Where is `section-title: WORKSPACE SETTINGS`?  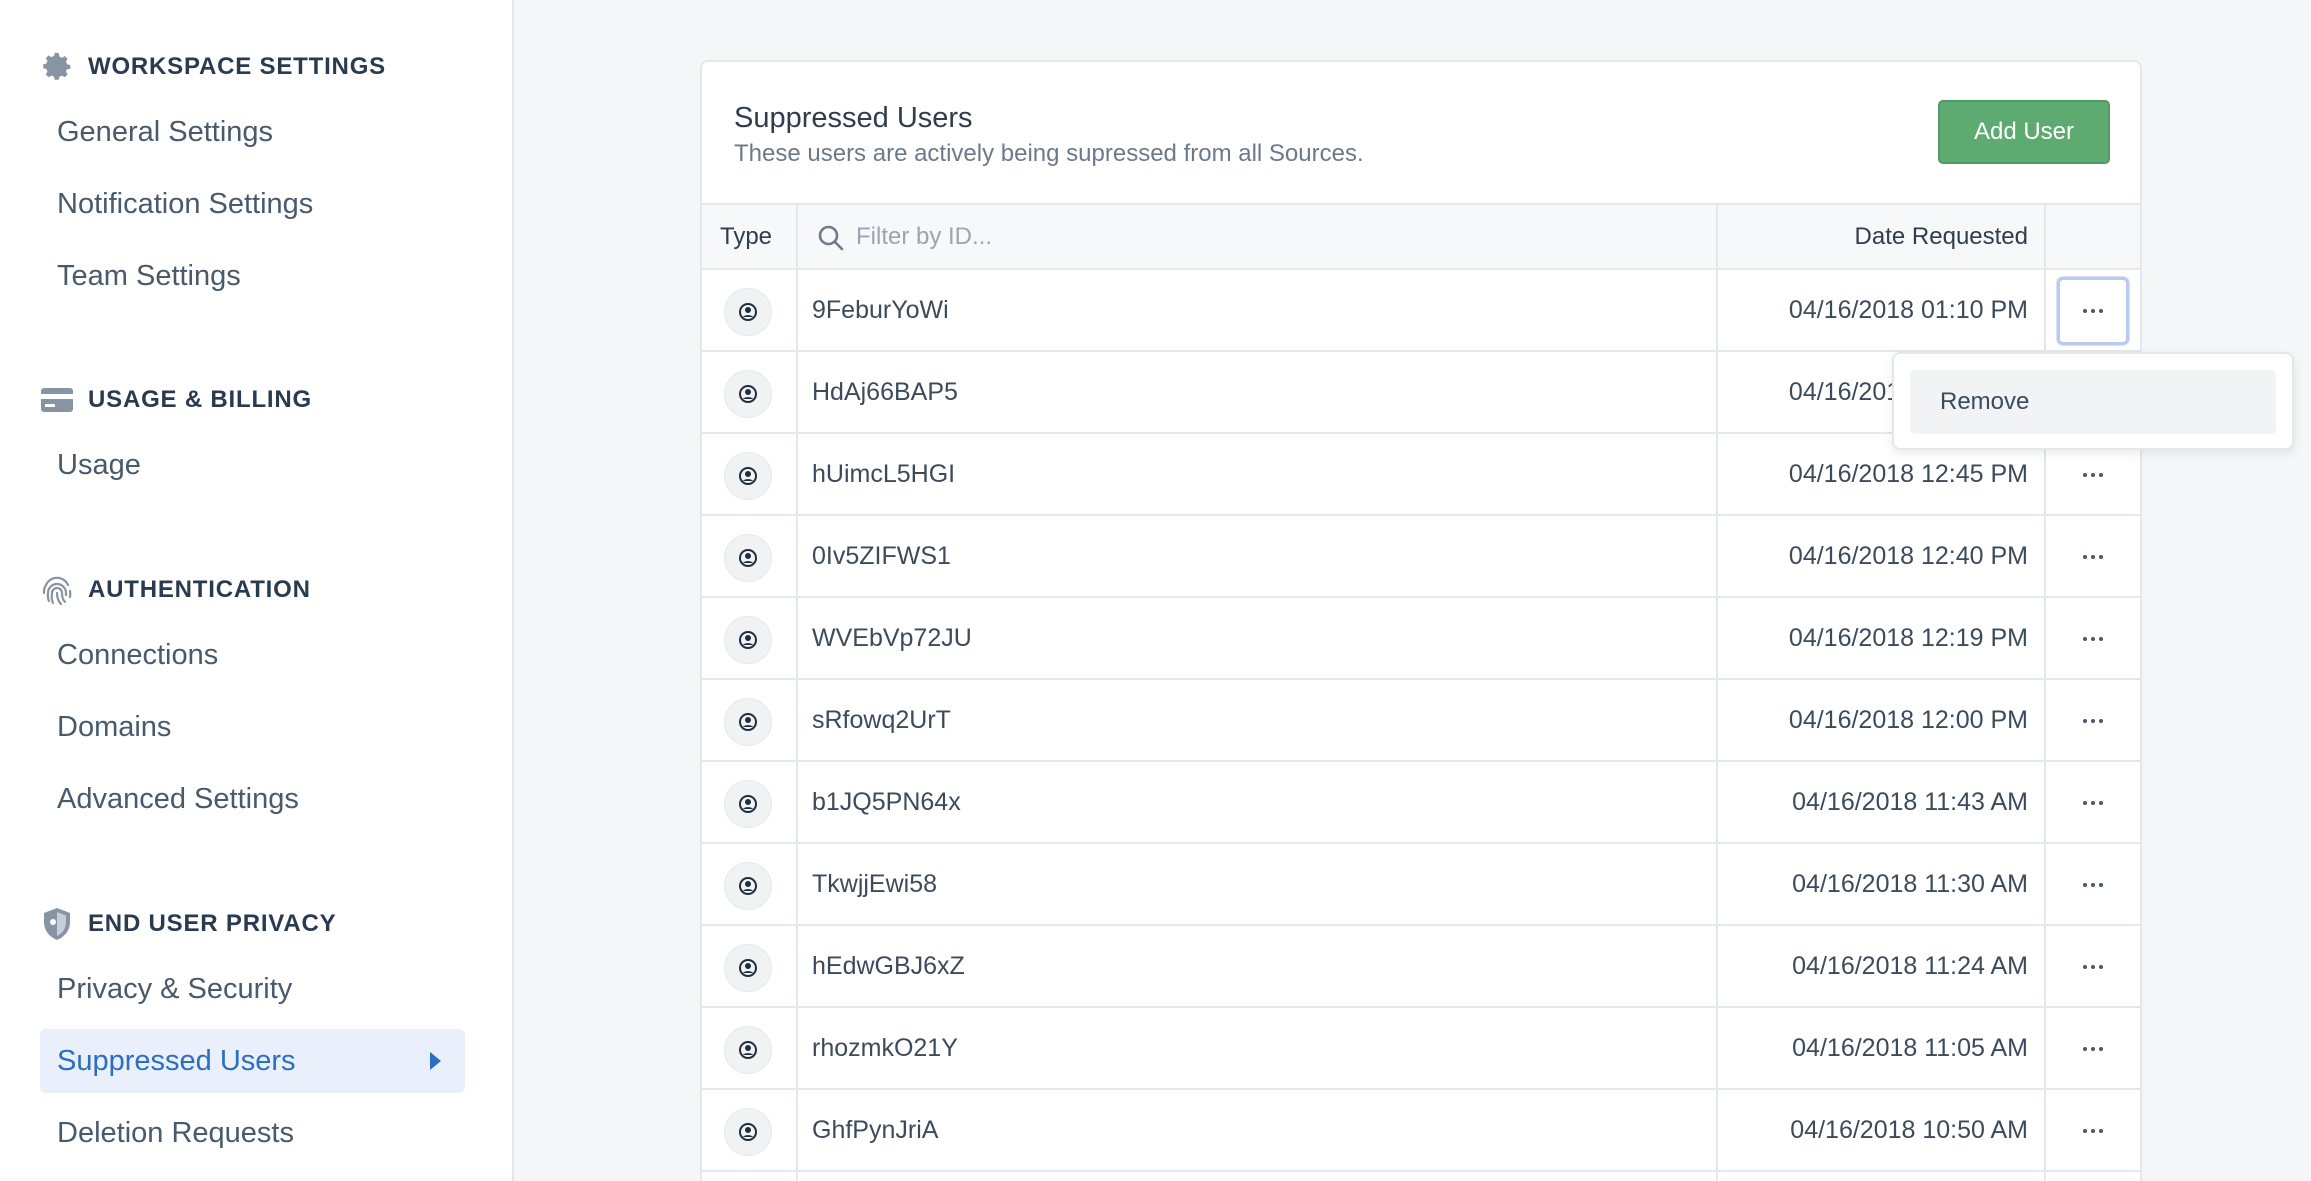
section-title: WORKSPACE SETTINGS is located at coordinates (237, 66).